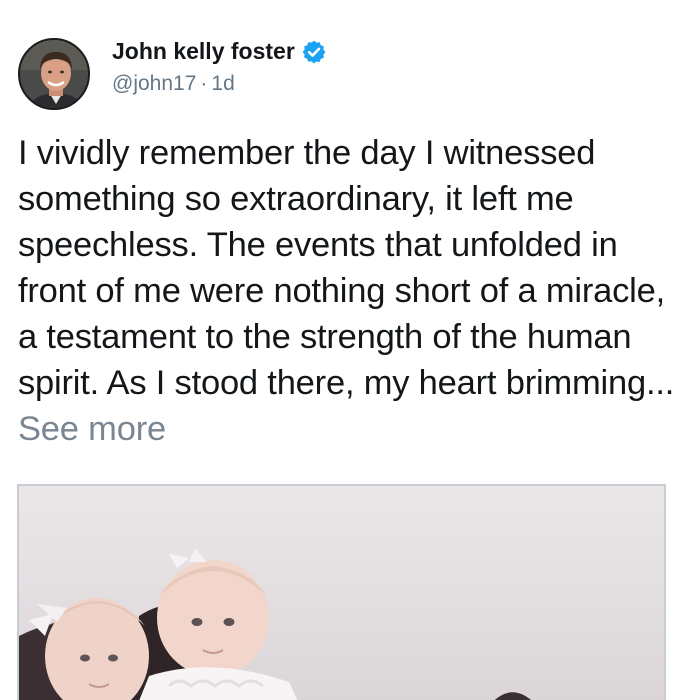 The height and width of the screenshot is (700, 700). Describe the element at coordinates (92, 429) in the screenshot. I see `see-more-link: See more` at that location.